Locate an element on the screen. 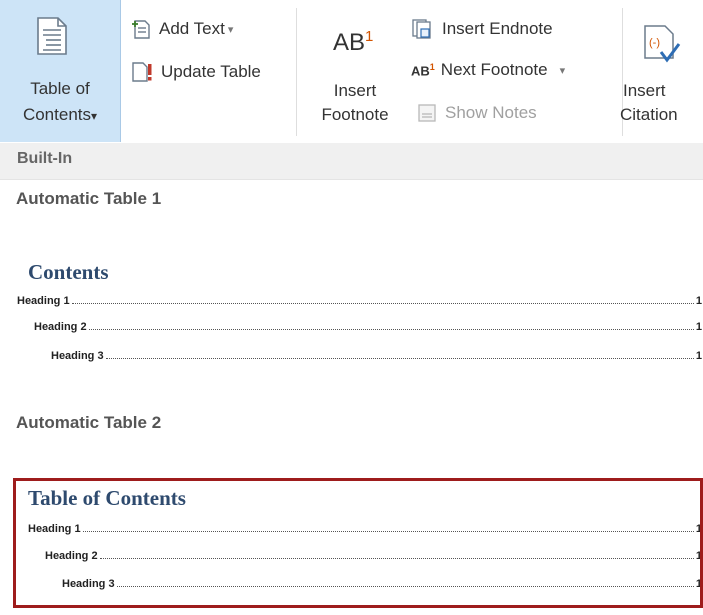  show-notes-button: Show Notes is located at coordinates (476, 113).